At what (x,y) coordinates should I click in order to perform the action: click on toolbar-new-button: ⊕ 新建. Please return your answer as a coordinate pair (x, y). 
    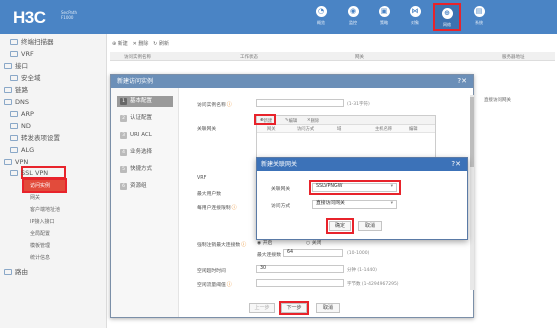
    Looking at the image, I should click on (120, 44).